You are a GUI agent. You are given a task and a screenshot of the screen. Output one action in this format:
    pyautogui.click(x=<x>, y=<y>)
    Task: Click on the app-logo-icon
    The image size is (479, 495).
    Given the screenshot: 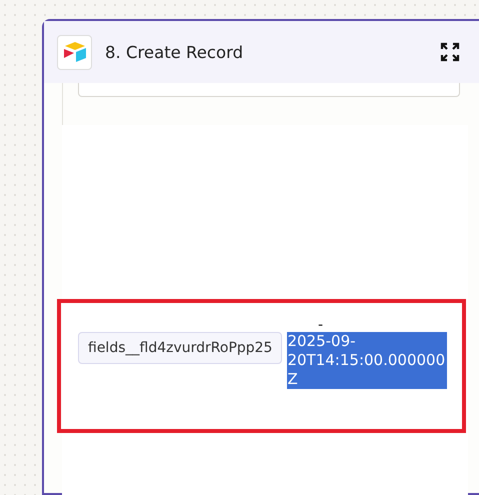 What is the action you would take?
    pyautogui.click(x=74, y=52)
    